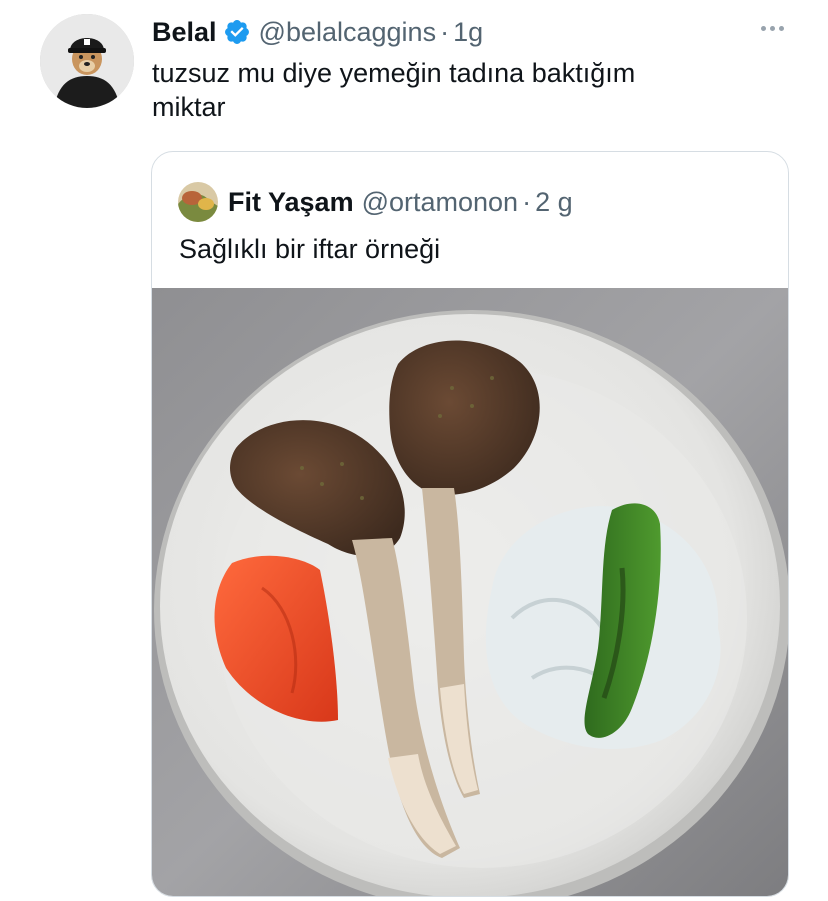 The width and height of the screenshot is (828, 901). I want to click on timestamp: 1g, so click(468, 32).